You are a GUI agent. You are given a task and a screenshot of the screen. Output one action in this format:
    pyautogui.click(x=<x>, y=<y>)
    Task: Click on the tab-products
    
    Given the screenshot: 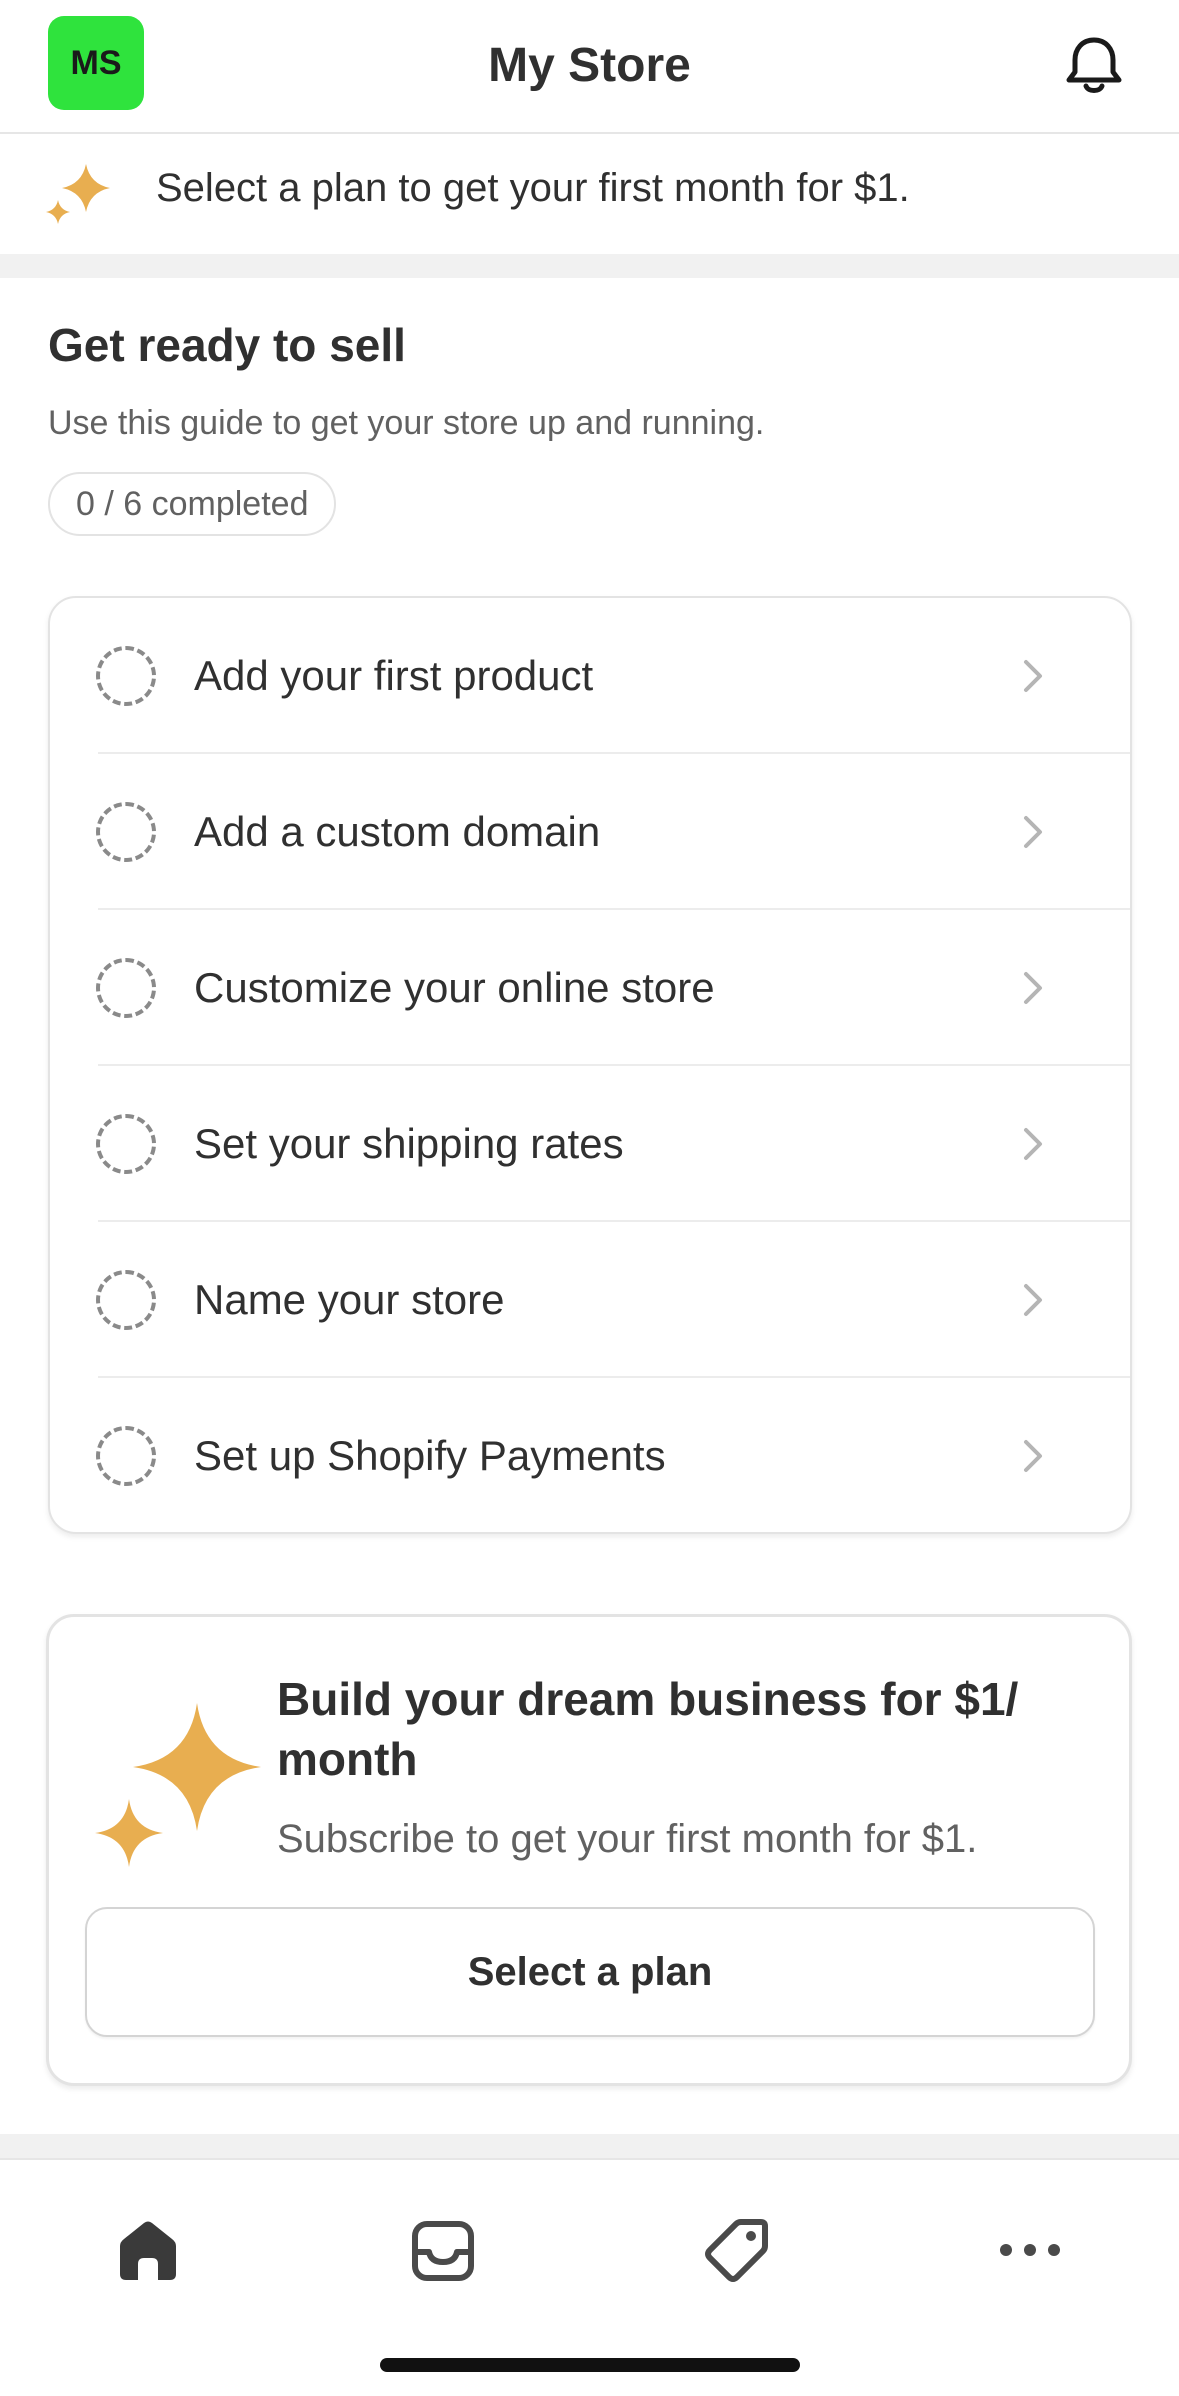 What is the action you would take?
    pyautogui.click(x=737, y=2250)
    